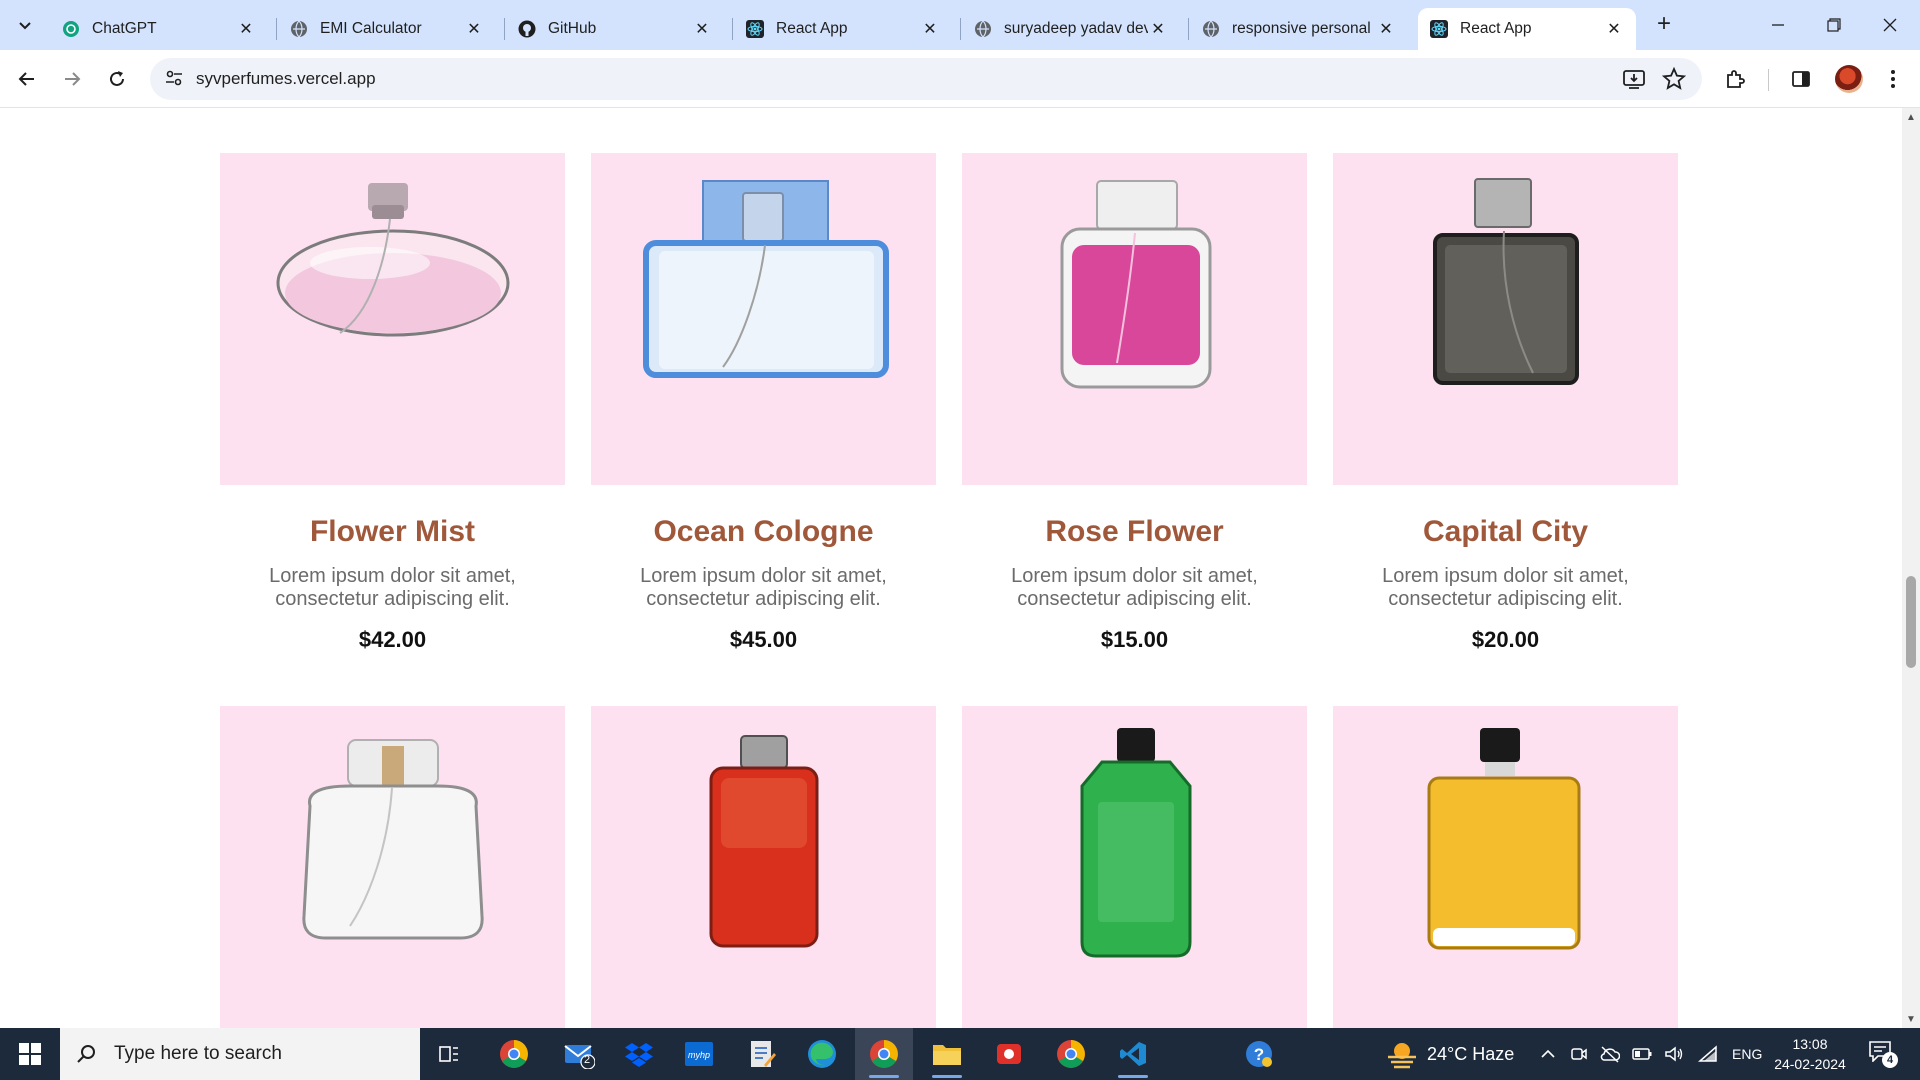  I want to click on menu-button, so click(1893, 79).